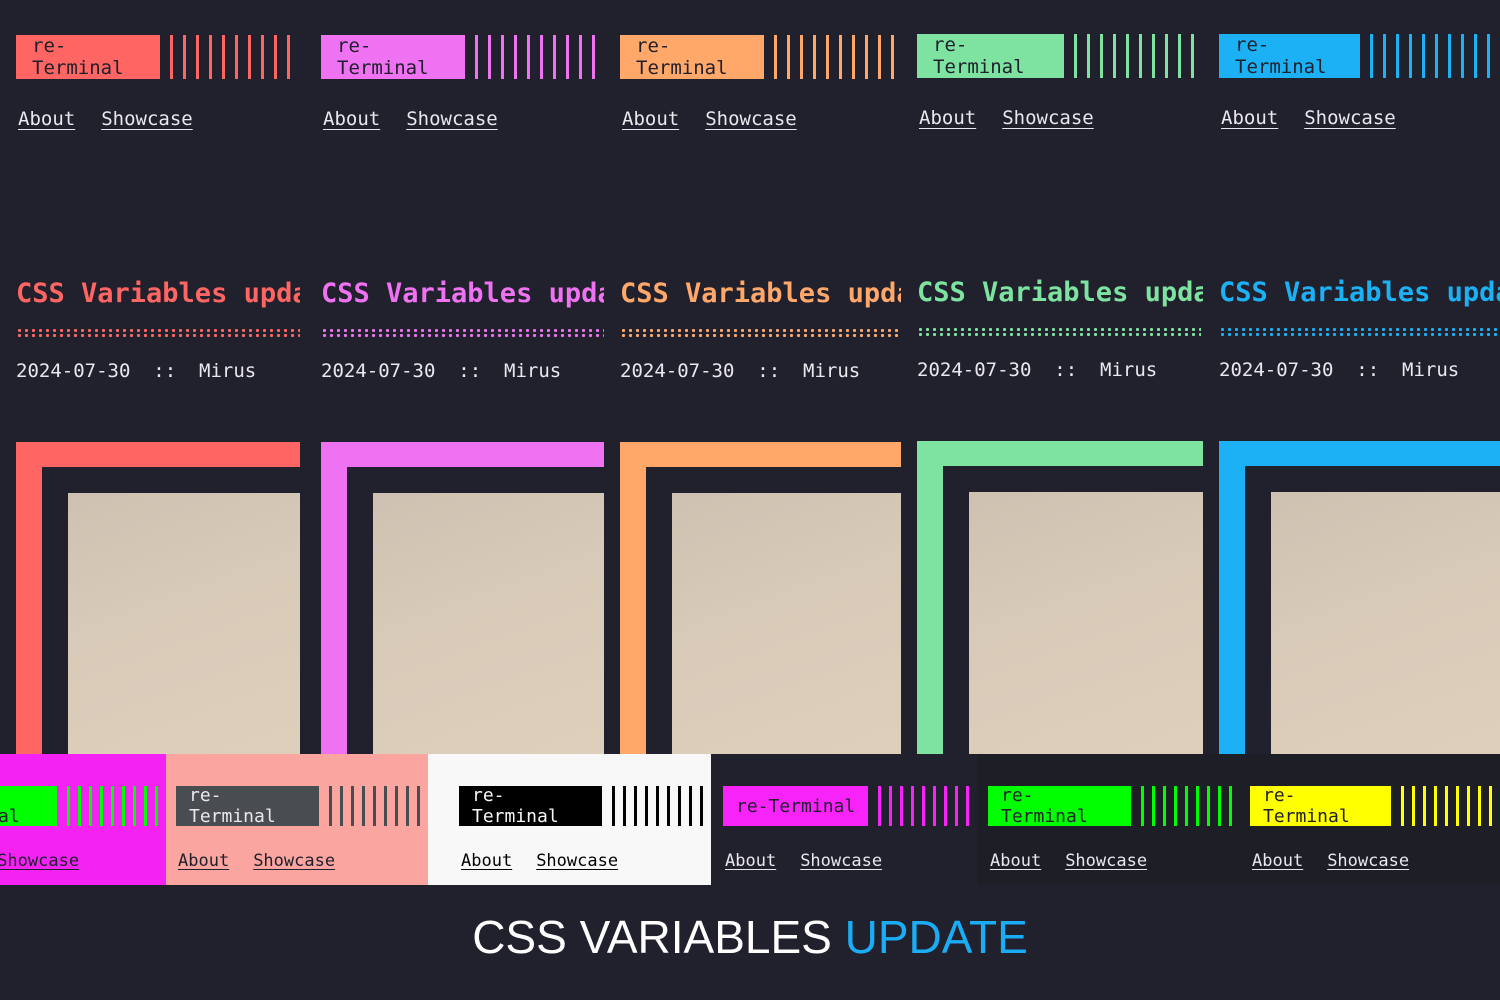 The height and width of the screenshot is (1000, 1500). I want to click on theme-strip: re-TerminalAboutShowcase, so click(83, 819).